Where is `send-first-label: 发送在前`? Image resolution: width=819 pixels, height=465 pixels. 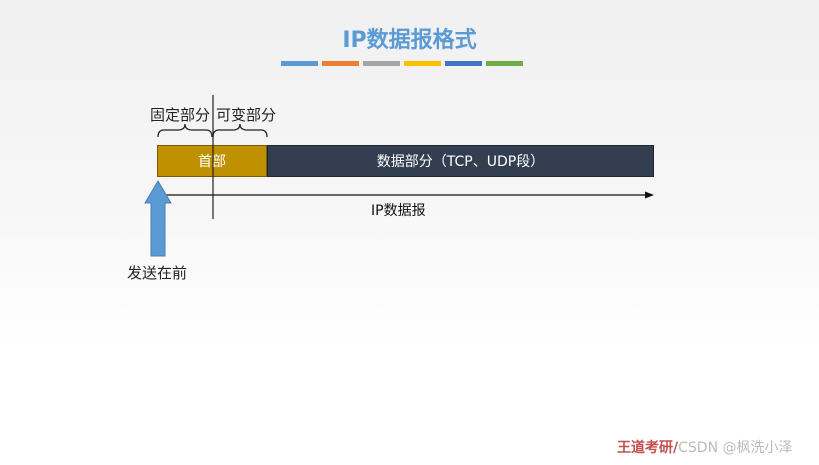 send-first-label: 发送在前 is located at coordinates (157, 273).